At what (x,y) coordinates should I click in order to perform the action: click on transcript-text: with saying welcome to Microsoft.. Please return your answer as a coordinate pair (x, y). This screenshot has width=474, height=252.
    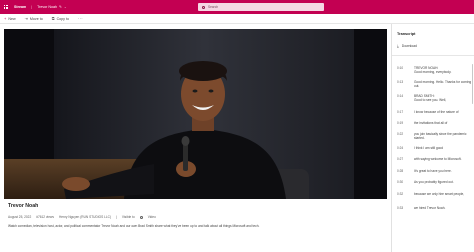
    Looking at the image, I should click on (443, 159).